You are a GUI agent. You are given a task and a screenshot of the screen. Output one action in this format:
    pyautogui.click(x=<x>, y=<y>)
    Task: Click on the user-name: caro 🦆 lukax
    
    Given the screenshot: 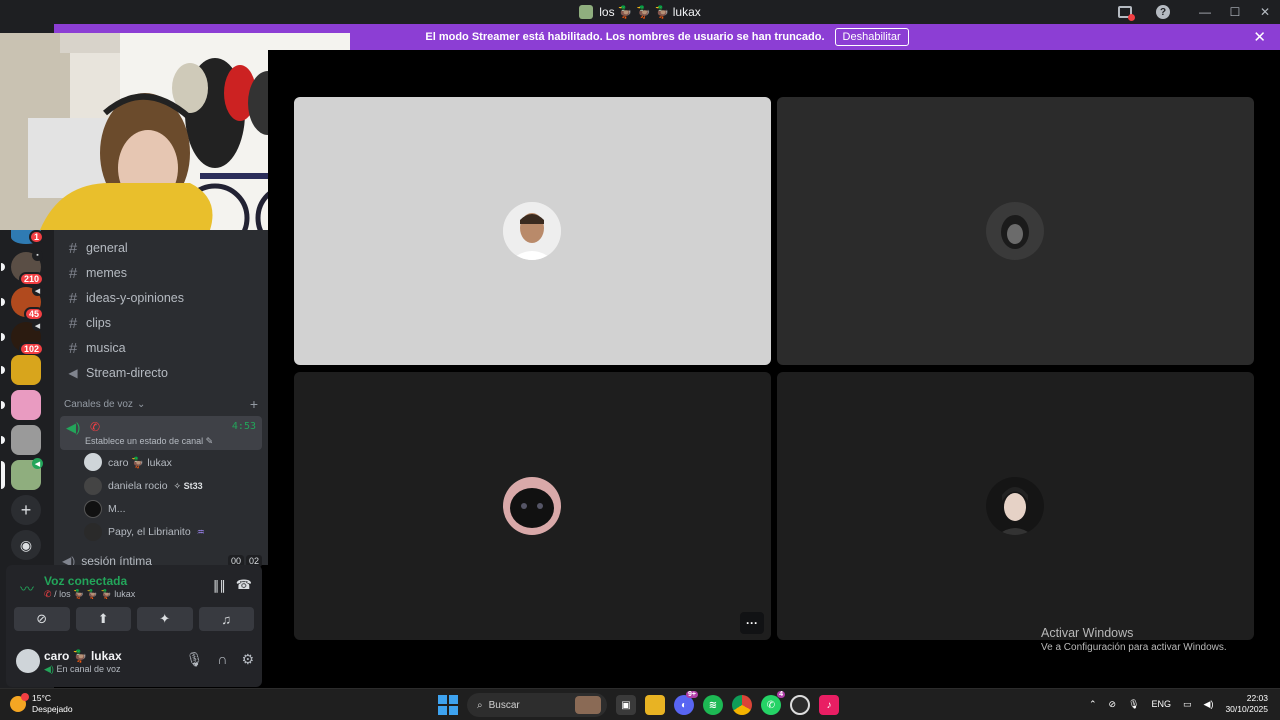 What is the action you would take?
    pyautogui.click(x=83, y=656)
    